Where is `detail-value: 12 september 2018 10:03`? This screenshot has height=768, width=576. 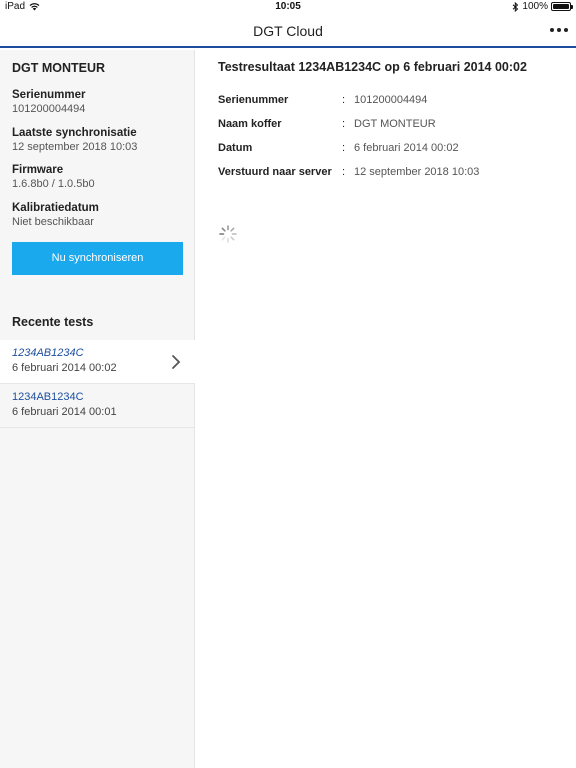 detail-value: 12 september 2018 10:03 is located at coordinates (417, 172).